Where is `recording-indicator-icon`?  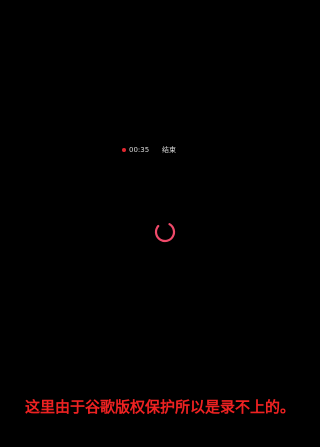 recording-indicator-icon is located at coordinates (124, 150).